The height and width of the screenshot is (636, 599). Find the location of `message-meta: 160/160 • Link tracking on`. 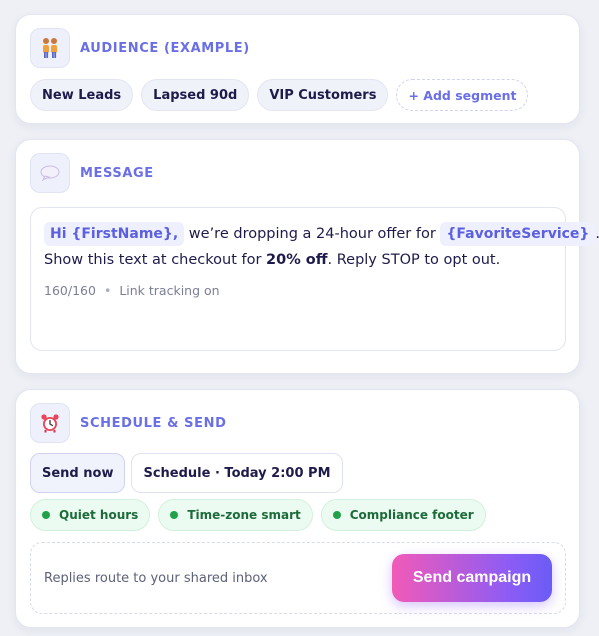

message-meta: 160/160 • Link tracking on is located at coordinates (298, 290).